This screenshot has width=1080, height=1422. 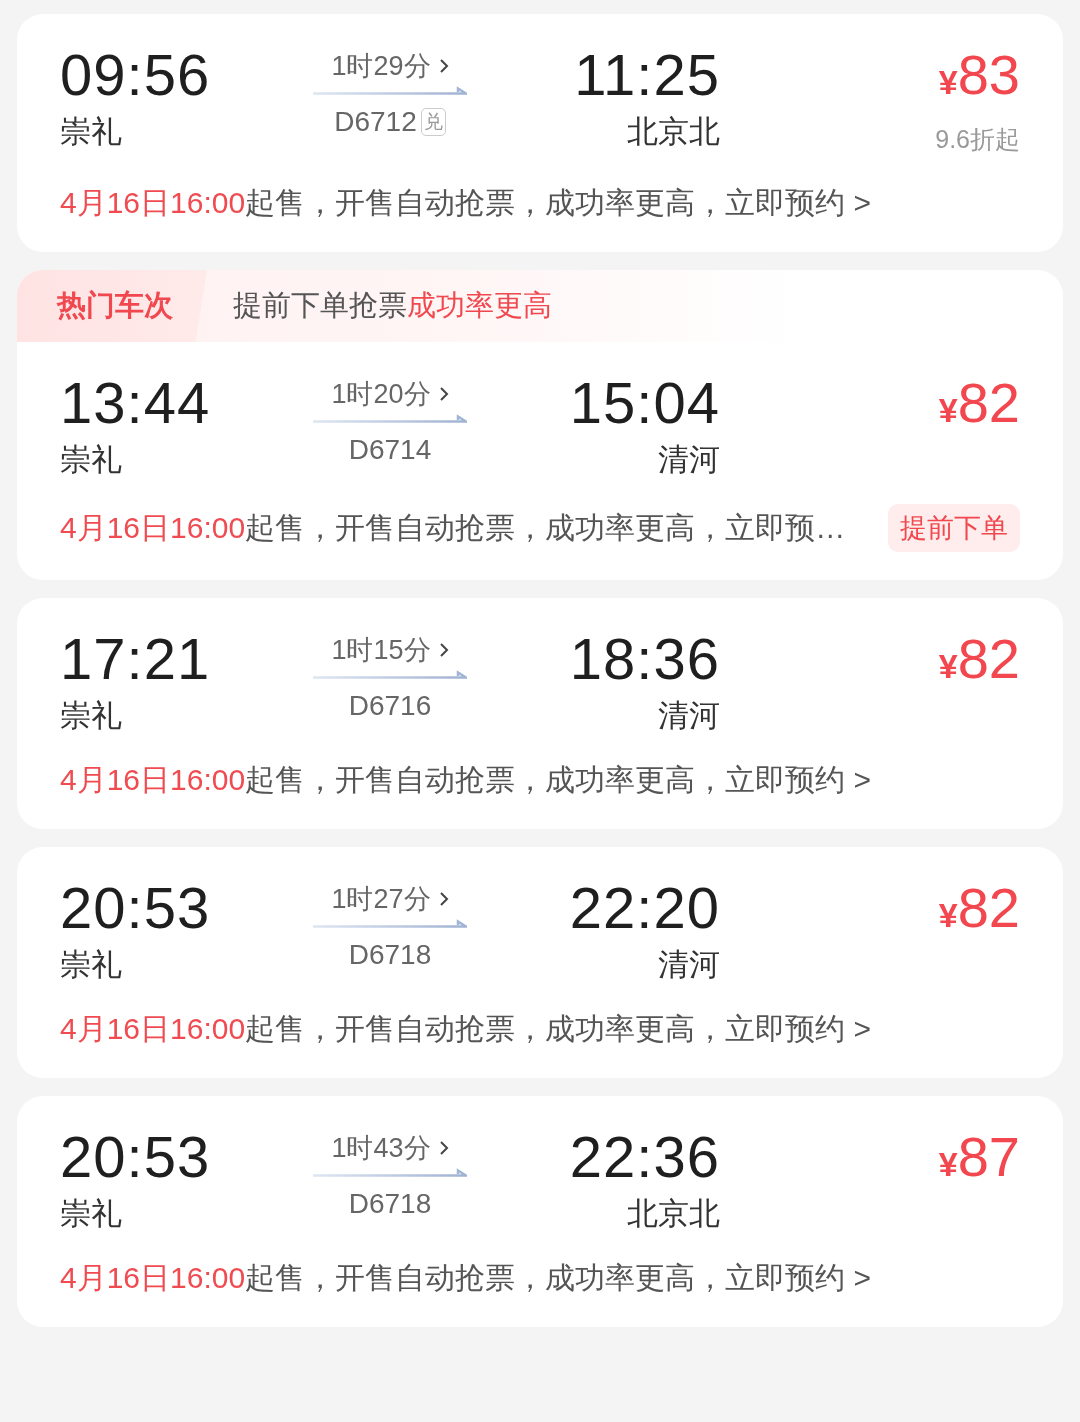 What do you see at coordinates (977, 139) in the screenshot?
I see `discount-text: 9.6折起` at bounding box center [977, 139].